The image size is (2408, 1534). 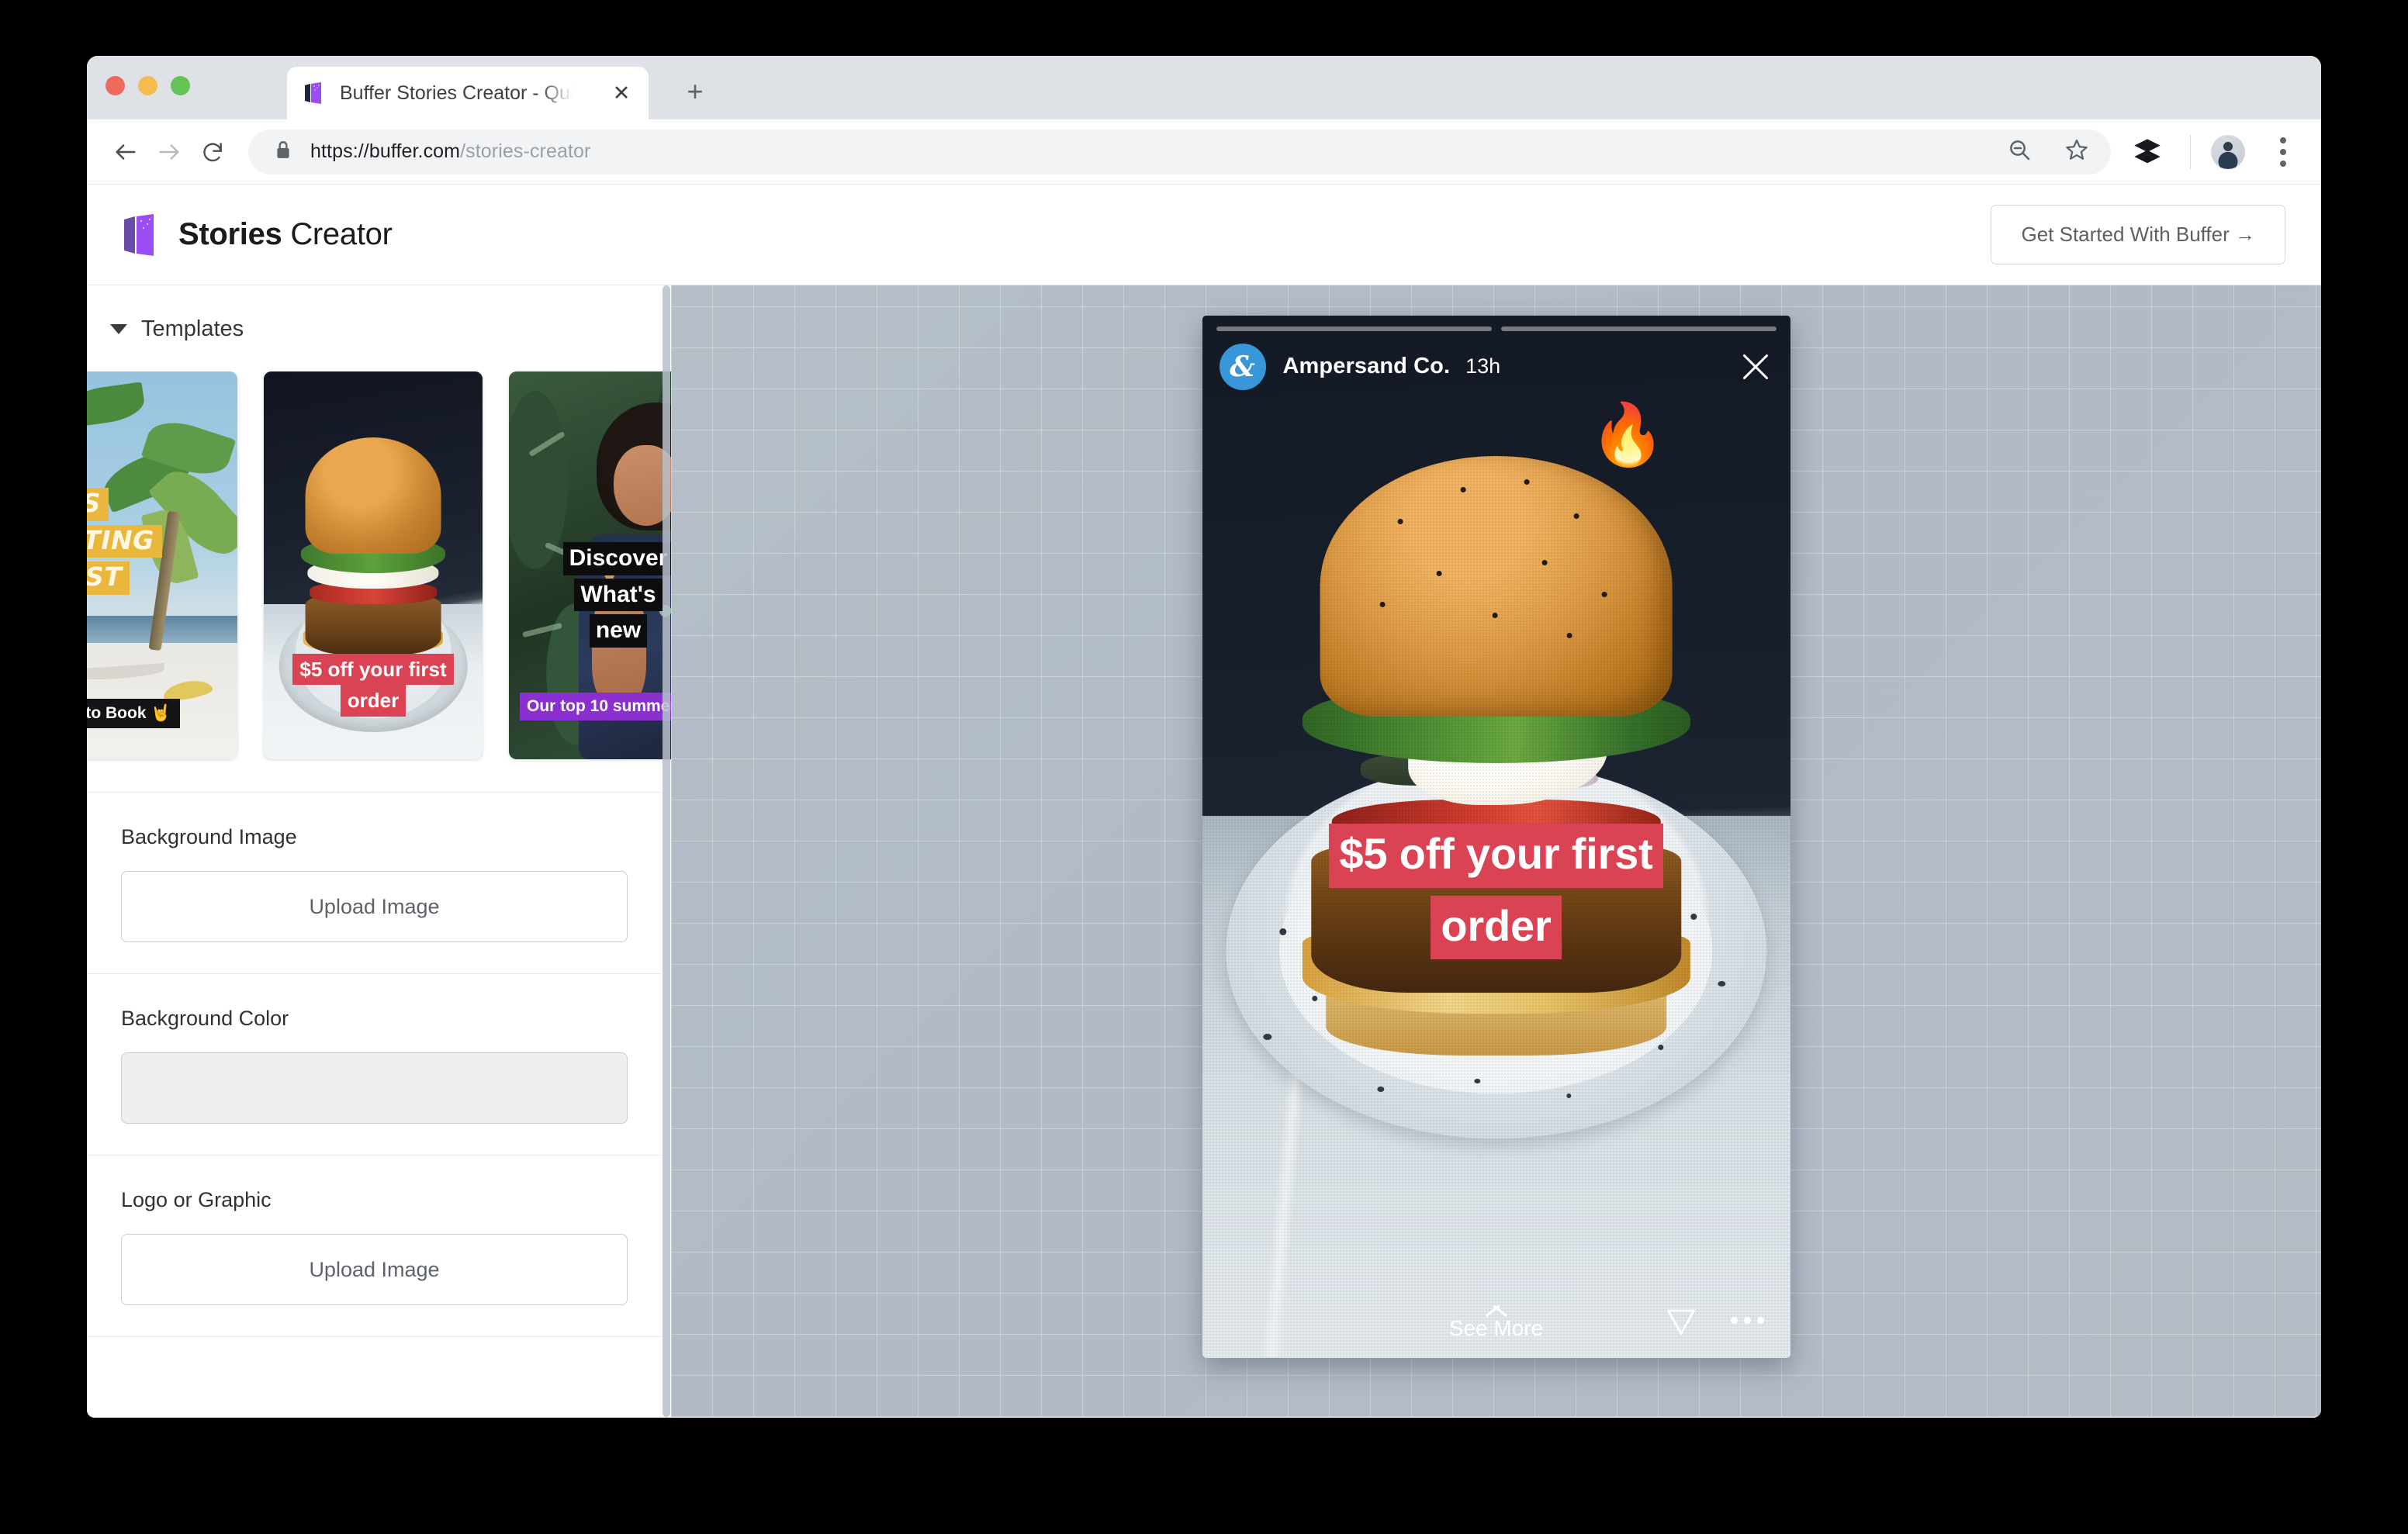 What do you see at coordinates (2147, 152) in the screenshot?
I see `buffer-layers-extension-icon` at bounding box center [2147, 152].